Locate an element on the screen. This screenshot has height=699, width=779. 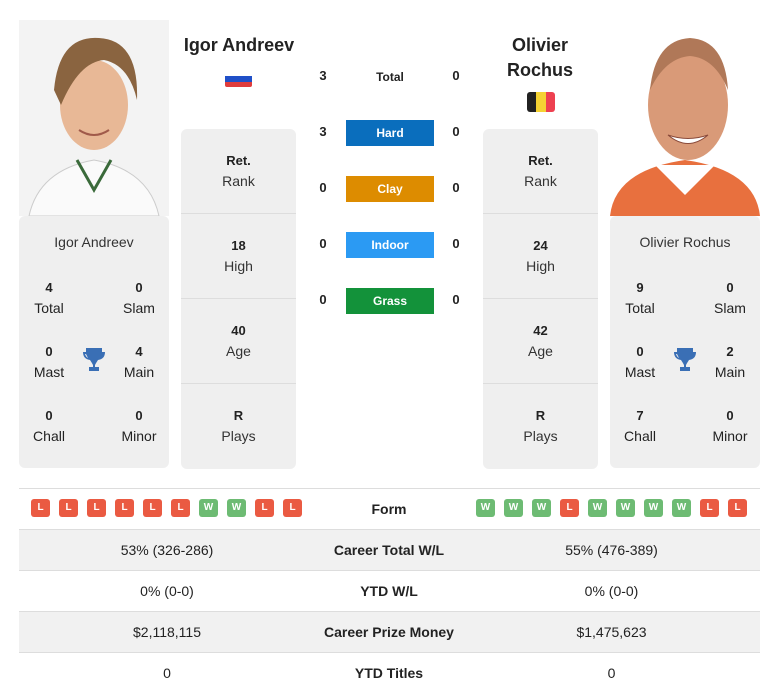
h2h-clay-p2: 0 is located at coordinates (456, 187).